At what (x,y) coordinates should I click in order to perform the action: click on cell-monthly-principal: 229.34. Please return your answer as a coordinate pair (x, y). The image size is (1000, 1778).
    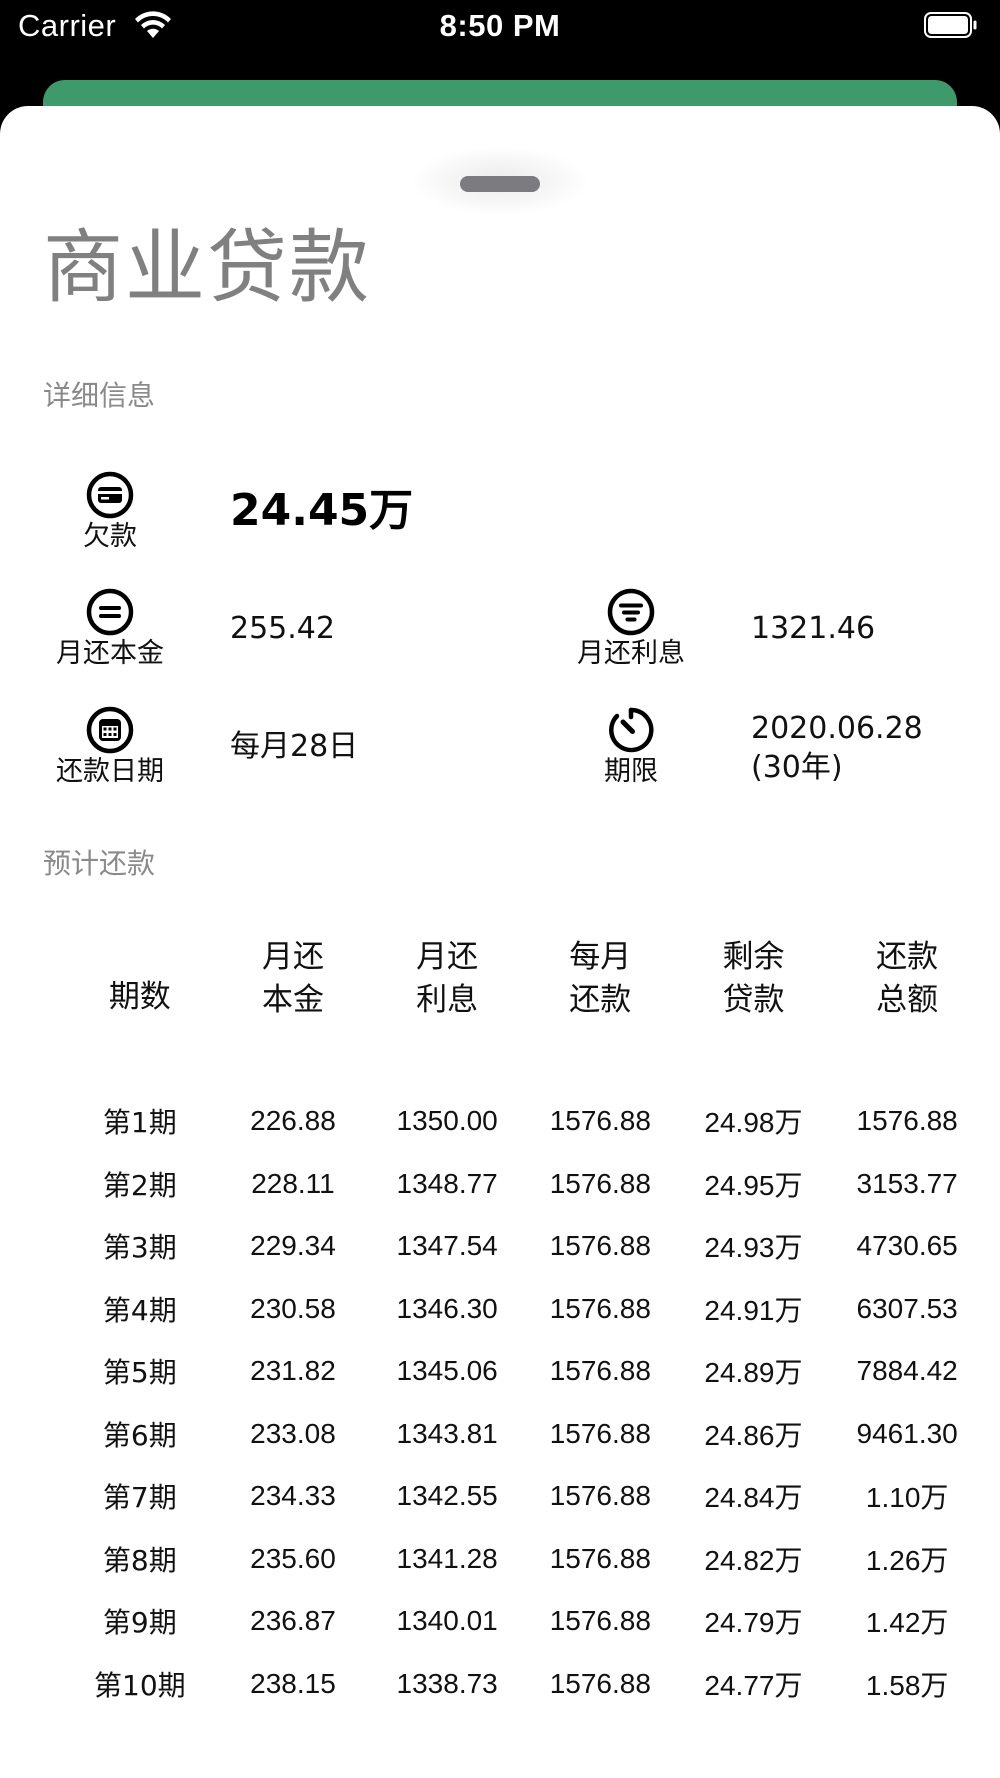
    Looking at the image, I should click on (293, 1246).